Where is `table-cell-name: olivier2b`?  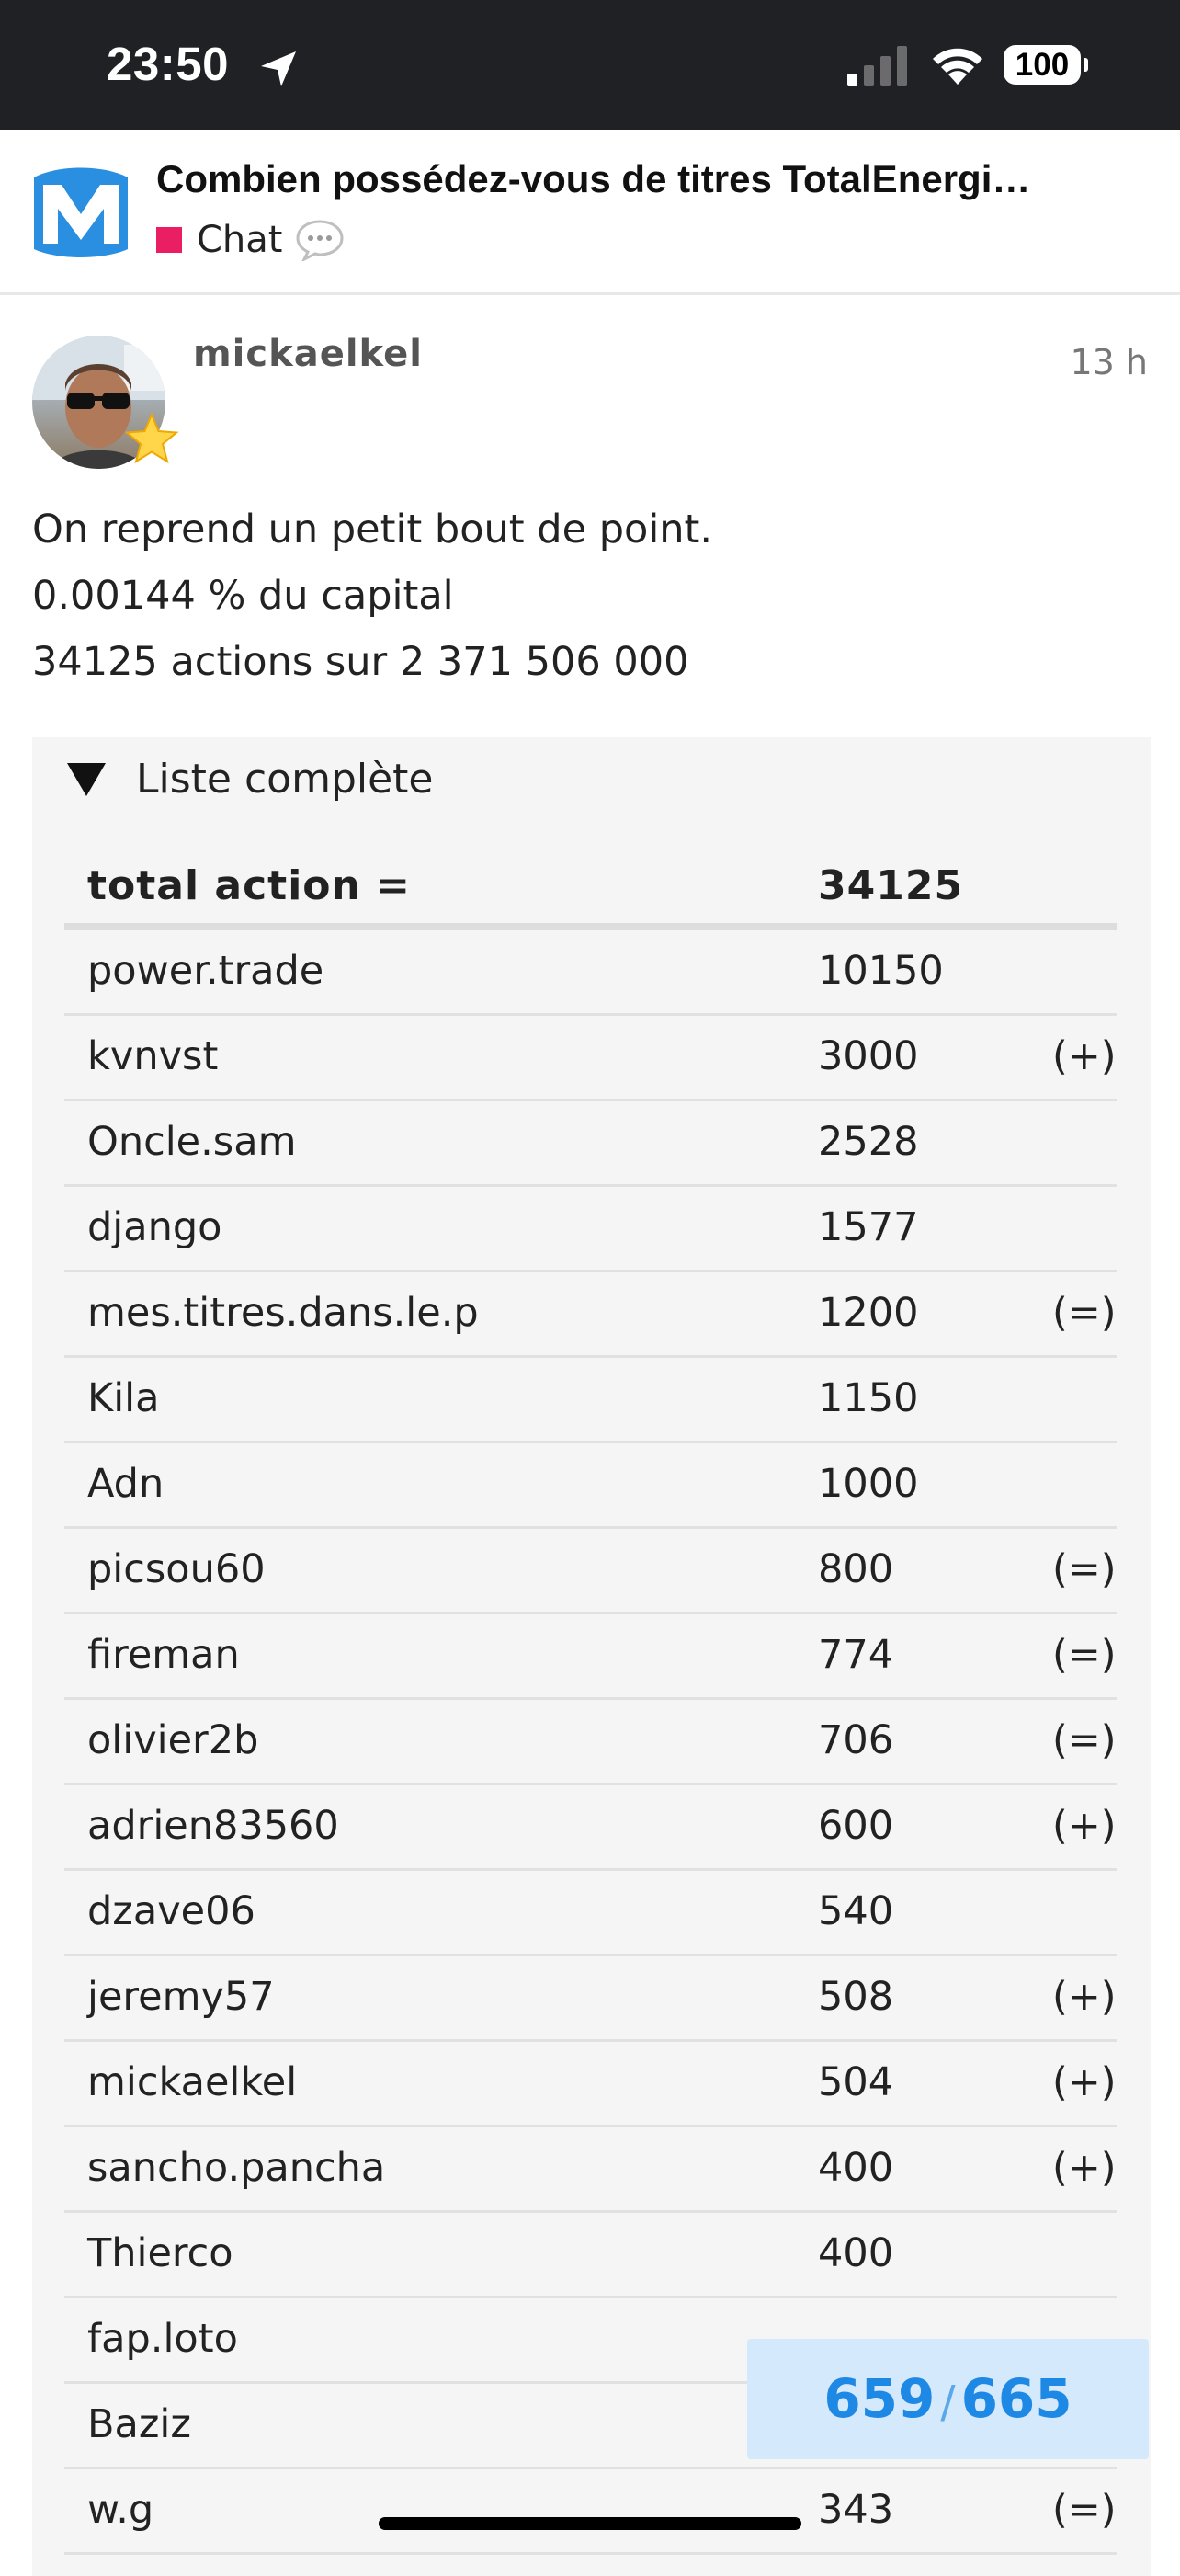
table-cell-name: olivier2b is located at coordinates (173, 1740).